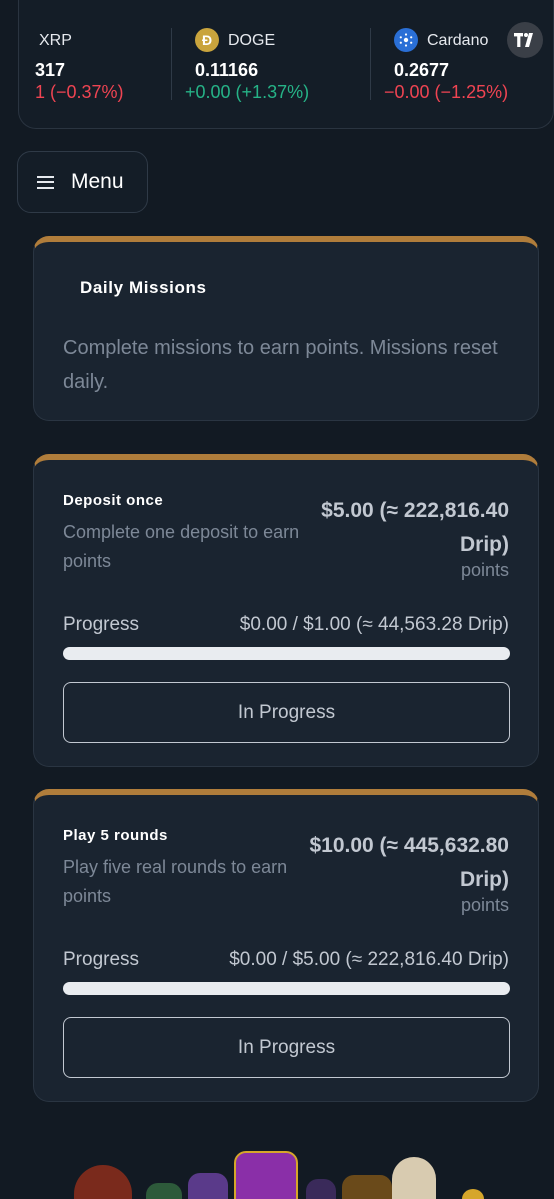  Describe the element at coordinates (252, 40) in the screenshot. I see `ticker-name: DOGE` at that location.